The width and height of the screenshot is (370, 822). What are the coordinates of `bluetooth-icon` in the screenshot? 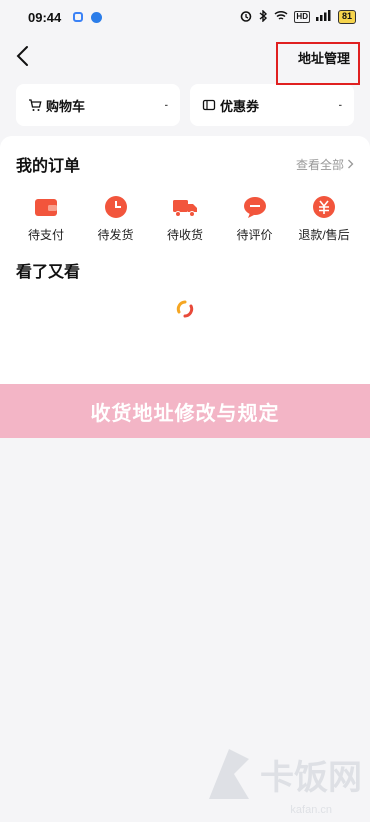 It's located at (263, 16).